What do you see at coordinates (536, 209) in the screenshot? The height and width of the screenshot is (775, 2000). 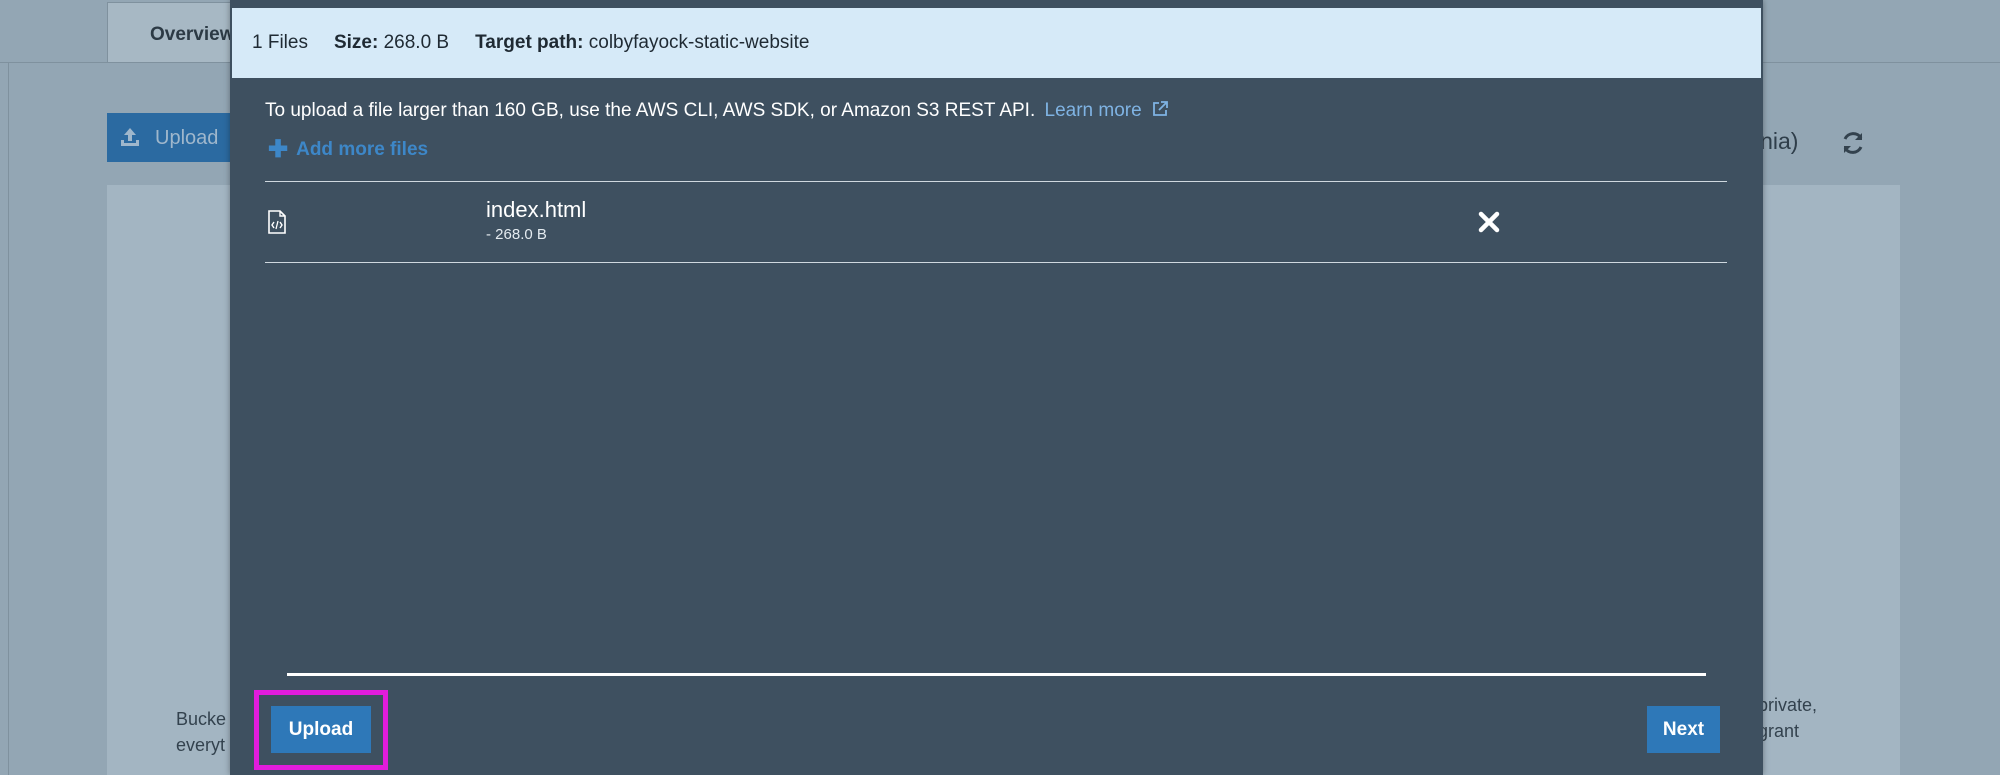 I see `file-name: index.html` at bounding box center [536, 209].